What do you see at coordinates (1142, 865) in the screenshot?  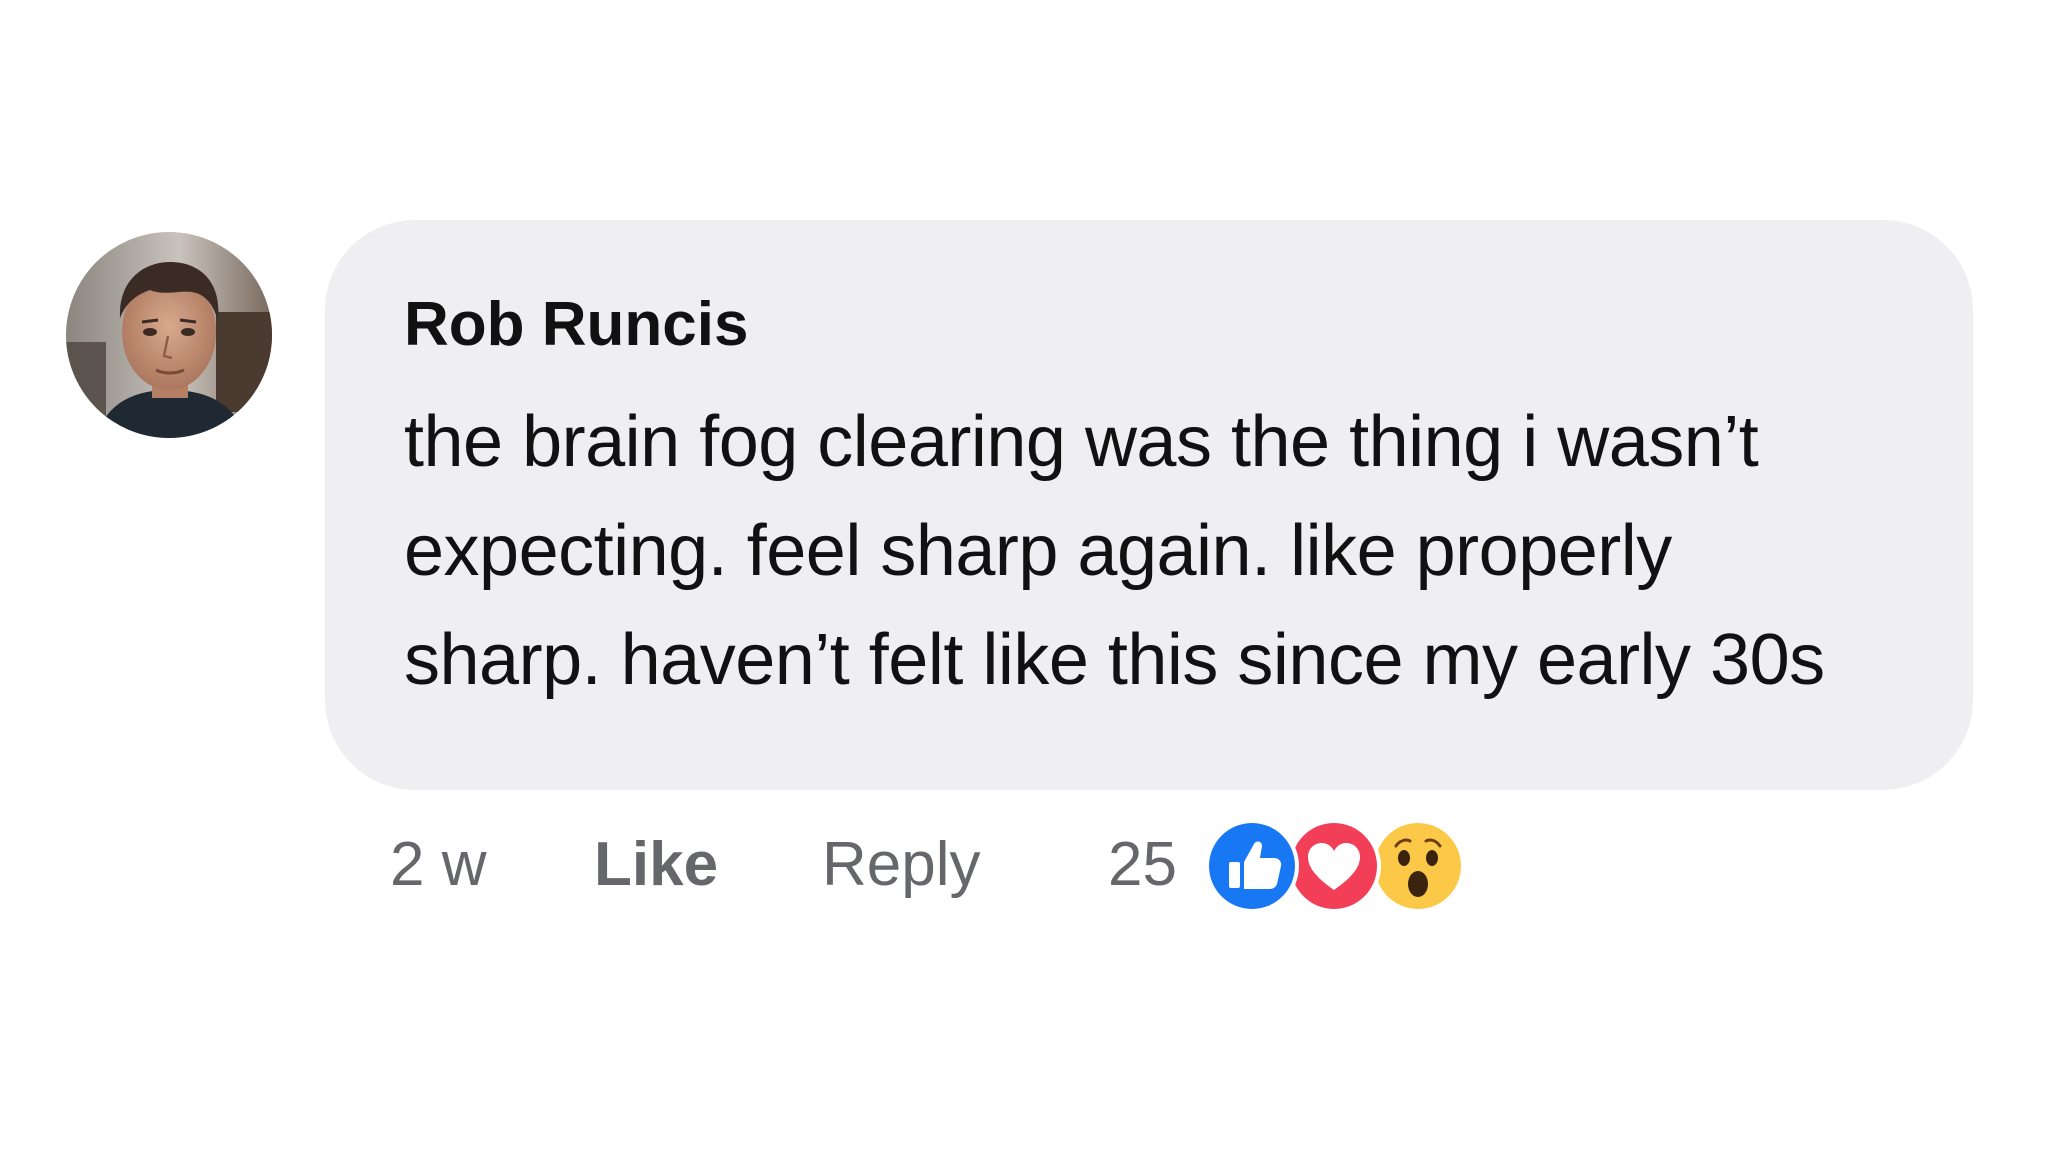 I see `reaction-count: 25` at bounding box center [1142, 865].